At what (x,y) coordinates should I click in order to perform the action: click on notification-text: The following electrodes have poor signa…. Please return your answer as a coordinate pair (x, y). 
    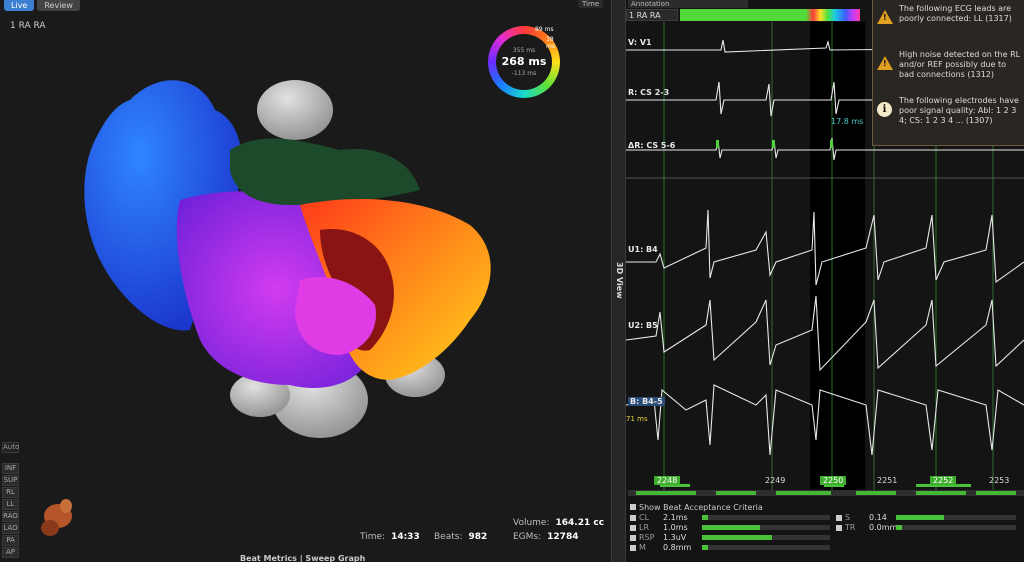
    Looking at the image, I should click on (959, 110).